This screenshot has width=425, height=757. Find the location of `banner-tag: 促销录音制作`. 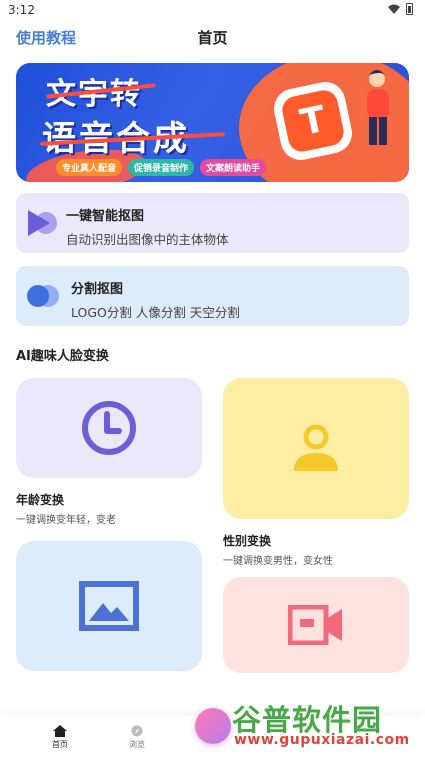

banner-tag: 促销录音制作 is located at coordinates (161, 167).